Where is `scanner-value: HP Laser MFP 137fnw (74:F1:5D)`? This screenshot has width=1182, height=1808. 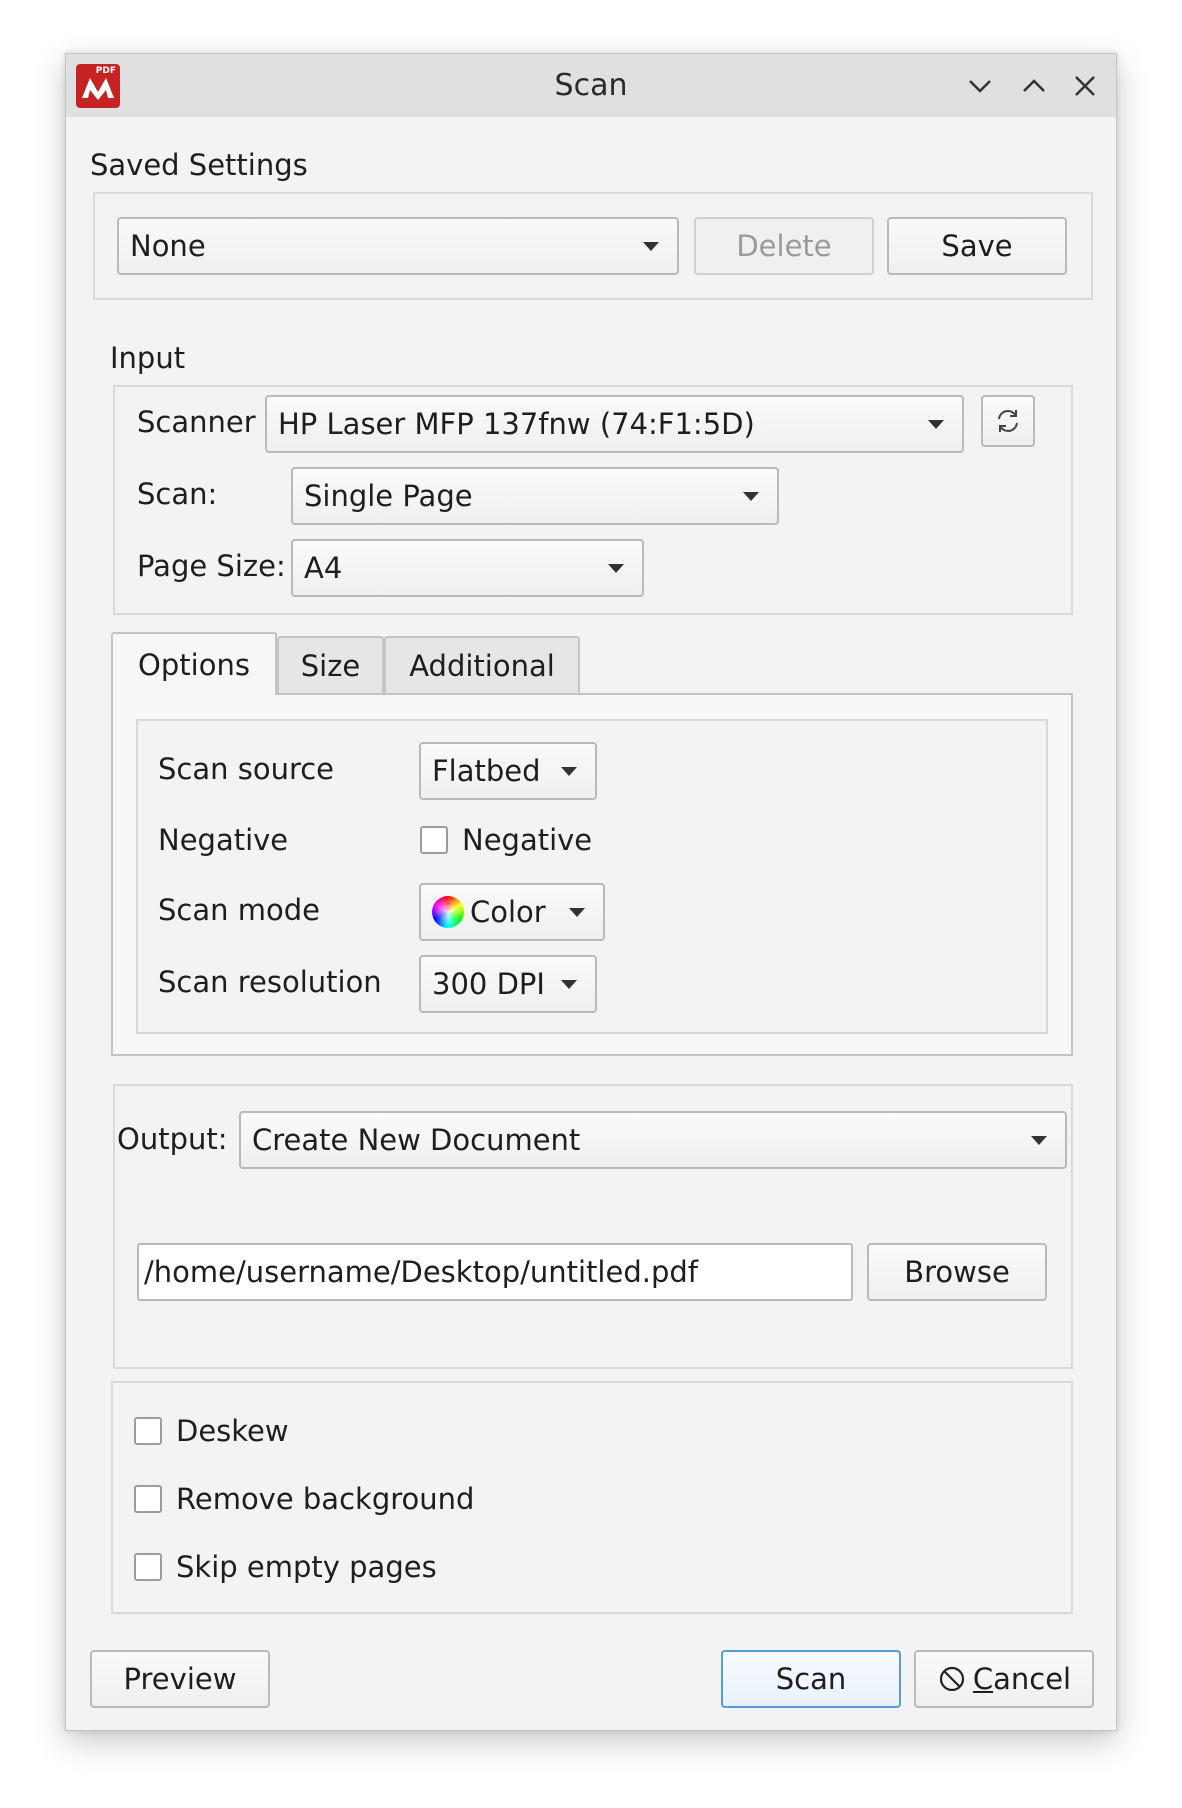
scanner-value: HP Laser MFP 137fnw (74:F1:5D) is located at coordinates (516, 424).